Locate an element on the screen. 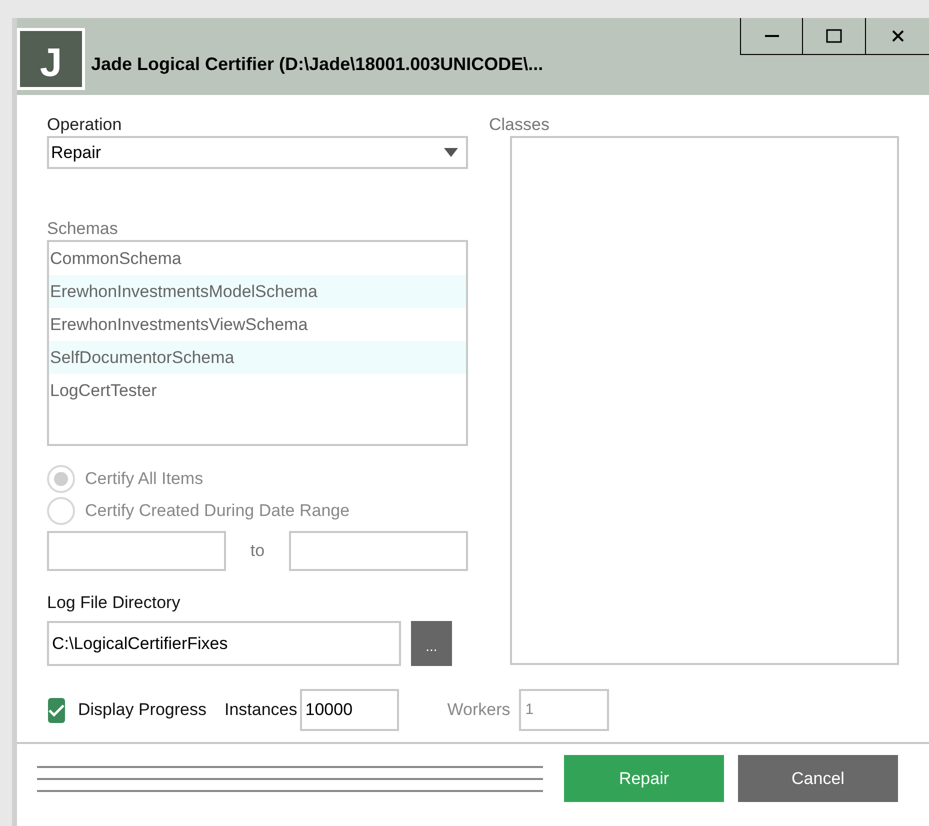 The height and width of the screenshot is (826, 929). dropdown-caret-icon is located at coordinates (451, 152).